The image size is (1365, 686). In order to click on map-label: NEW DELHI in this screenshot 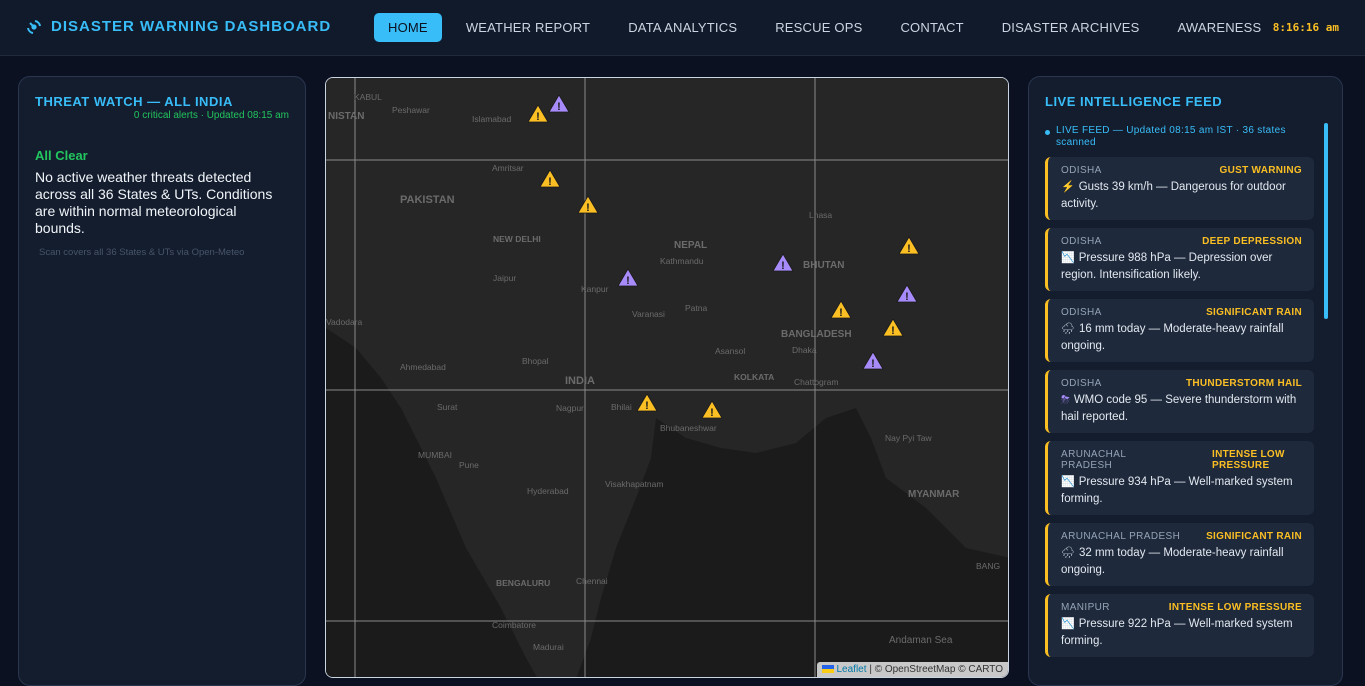, I will do `click(517, 239)`.